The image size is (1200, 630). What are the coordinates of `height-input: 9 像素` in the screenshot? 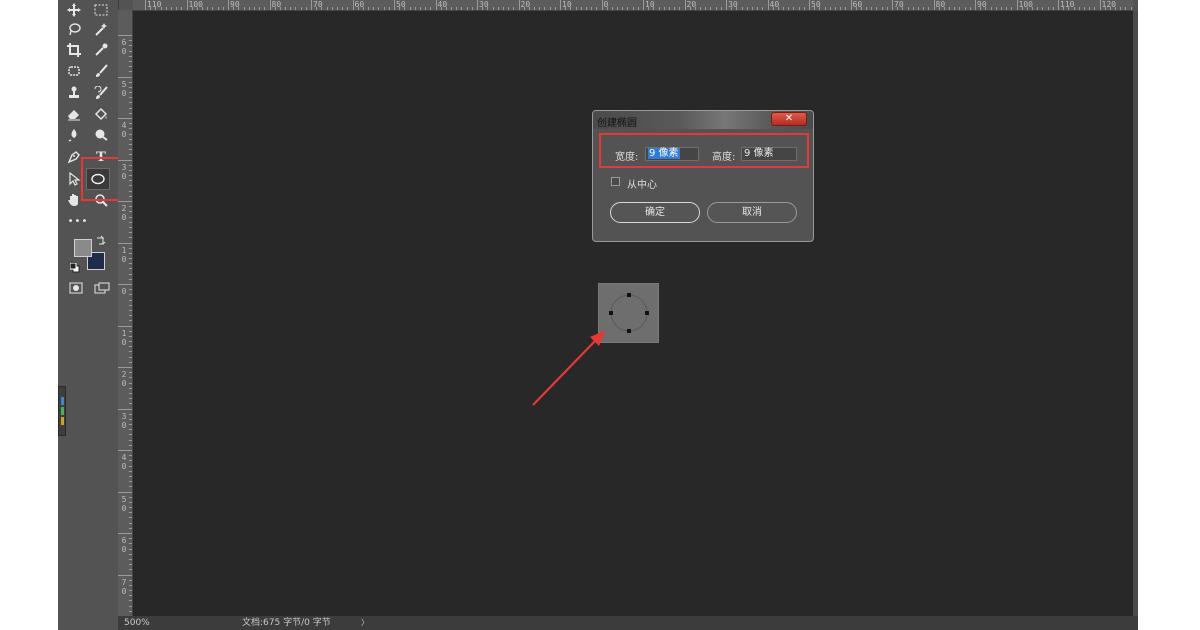 It's located at (769, 154).